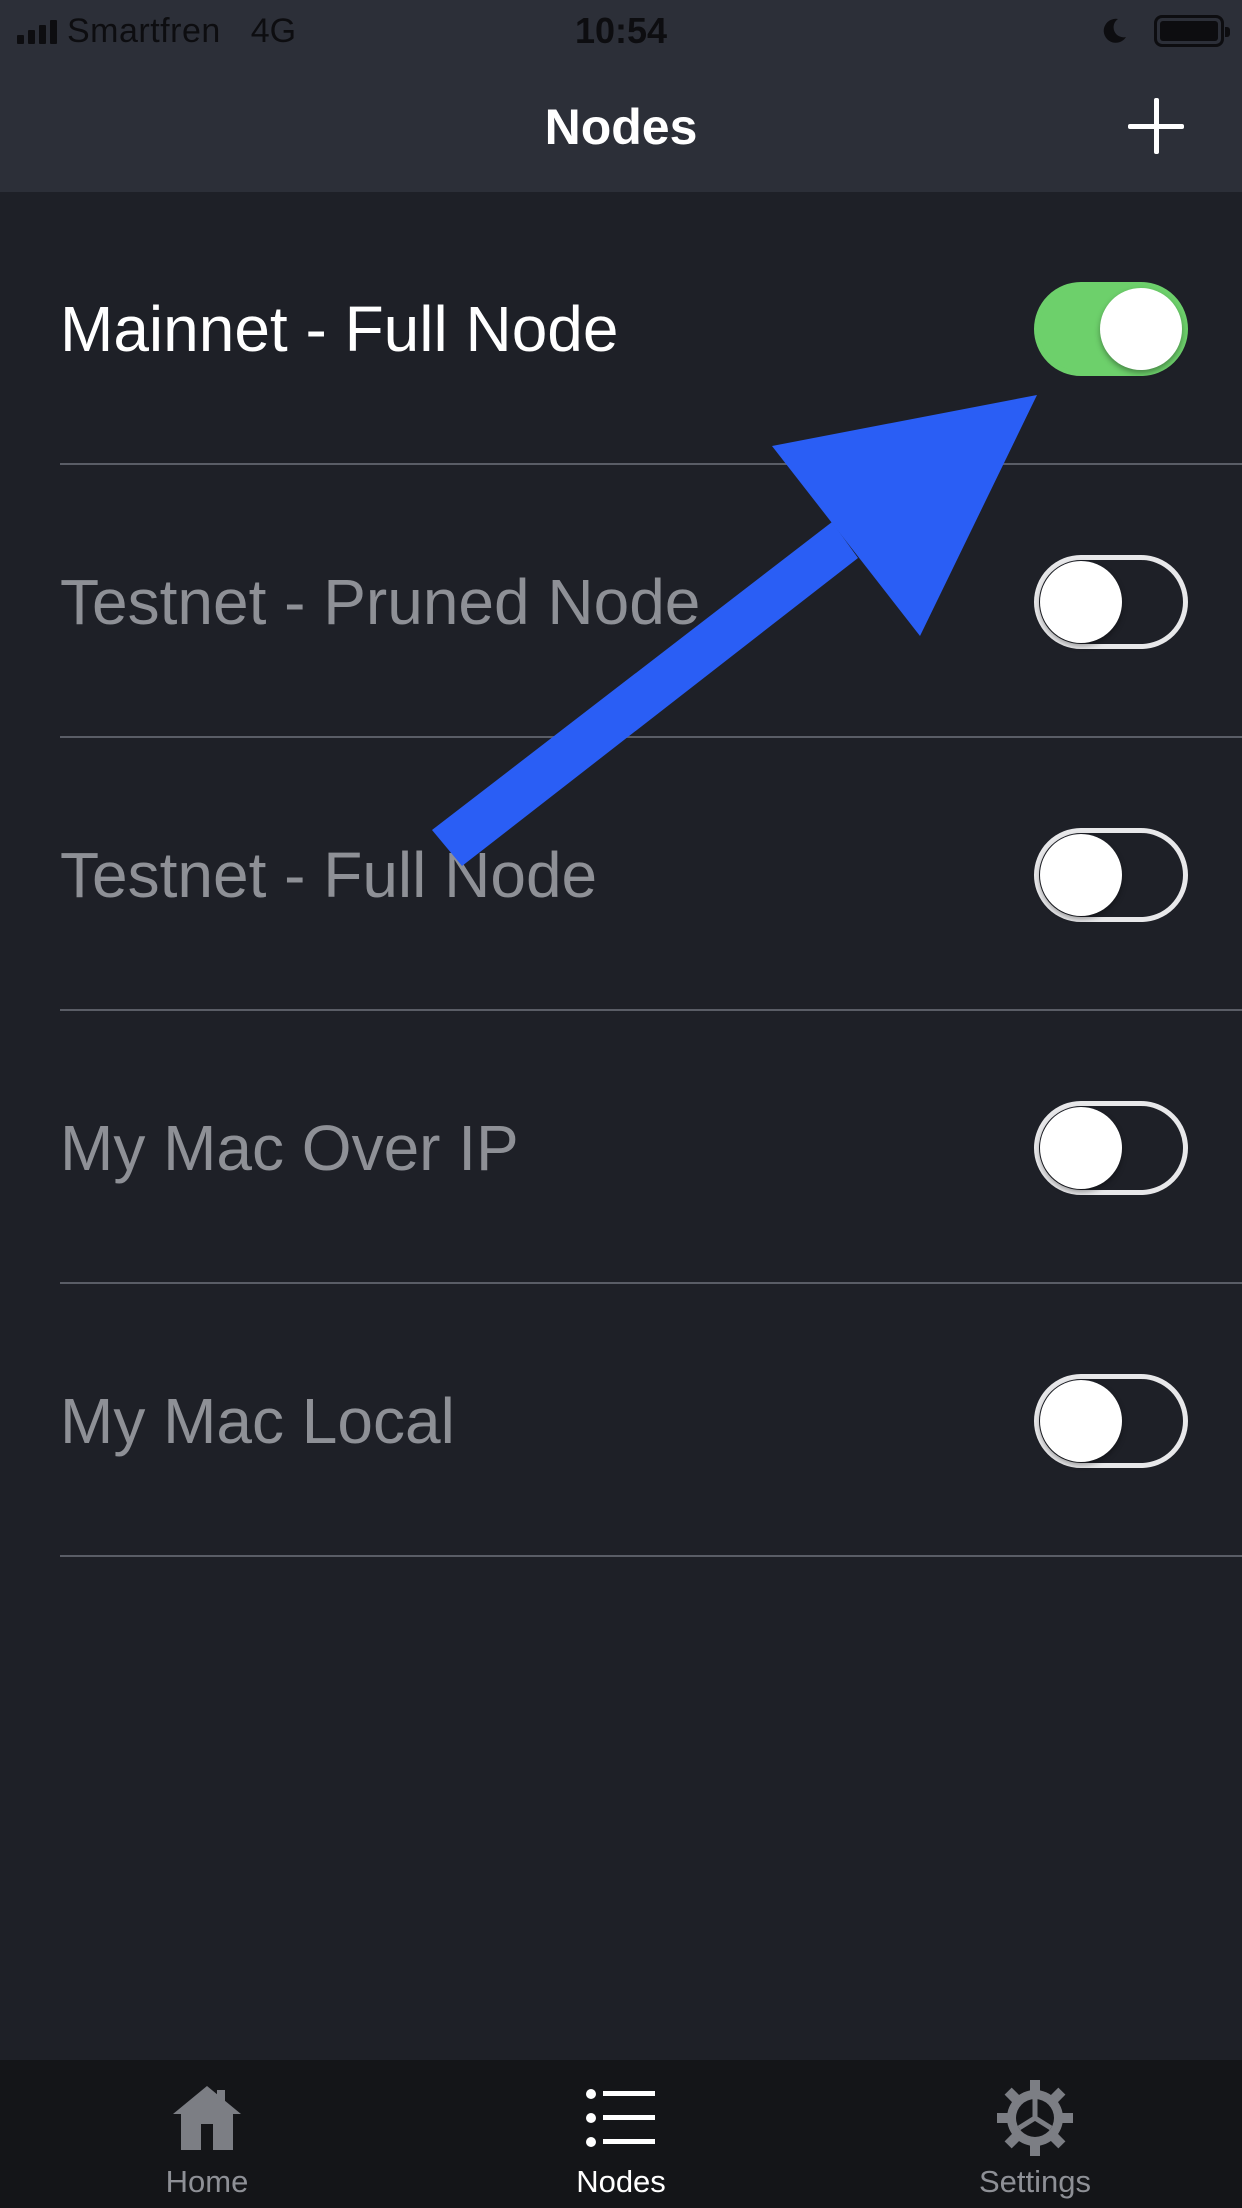  Describe the element at coordinates (257, 1421) in the screenshot. I see `node-label: My Mac Local` at that location.